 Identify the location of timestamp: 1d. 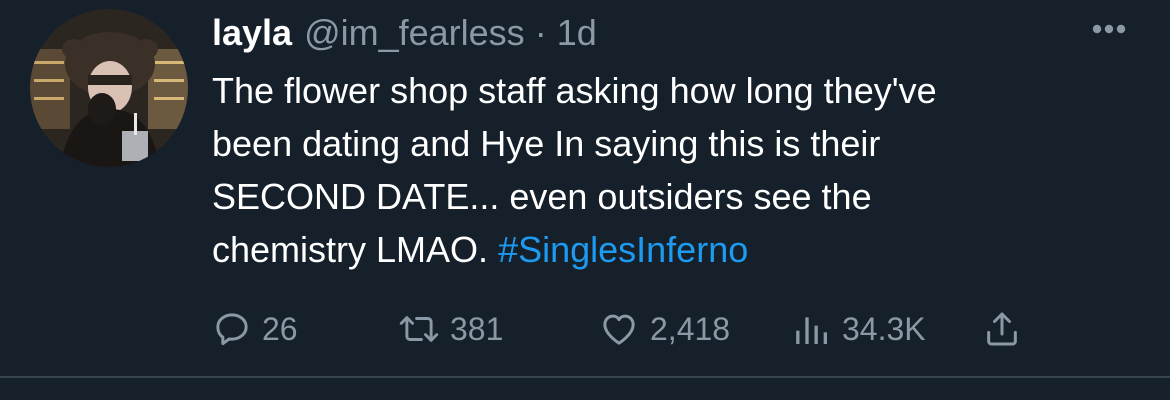
(577, 33).